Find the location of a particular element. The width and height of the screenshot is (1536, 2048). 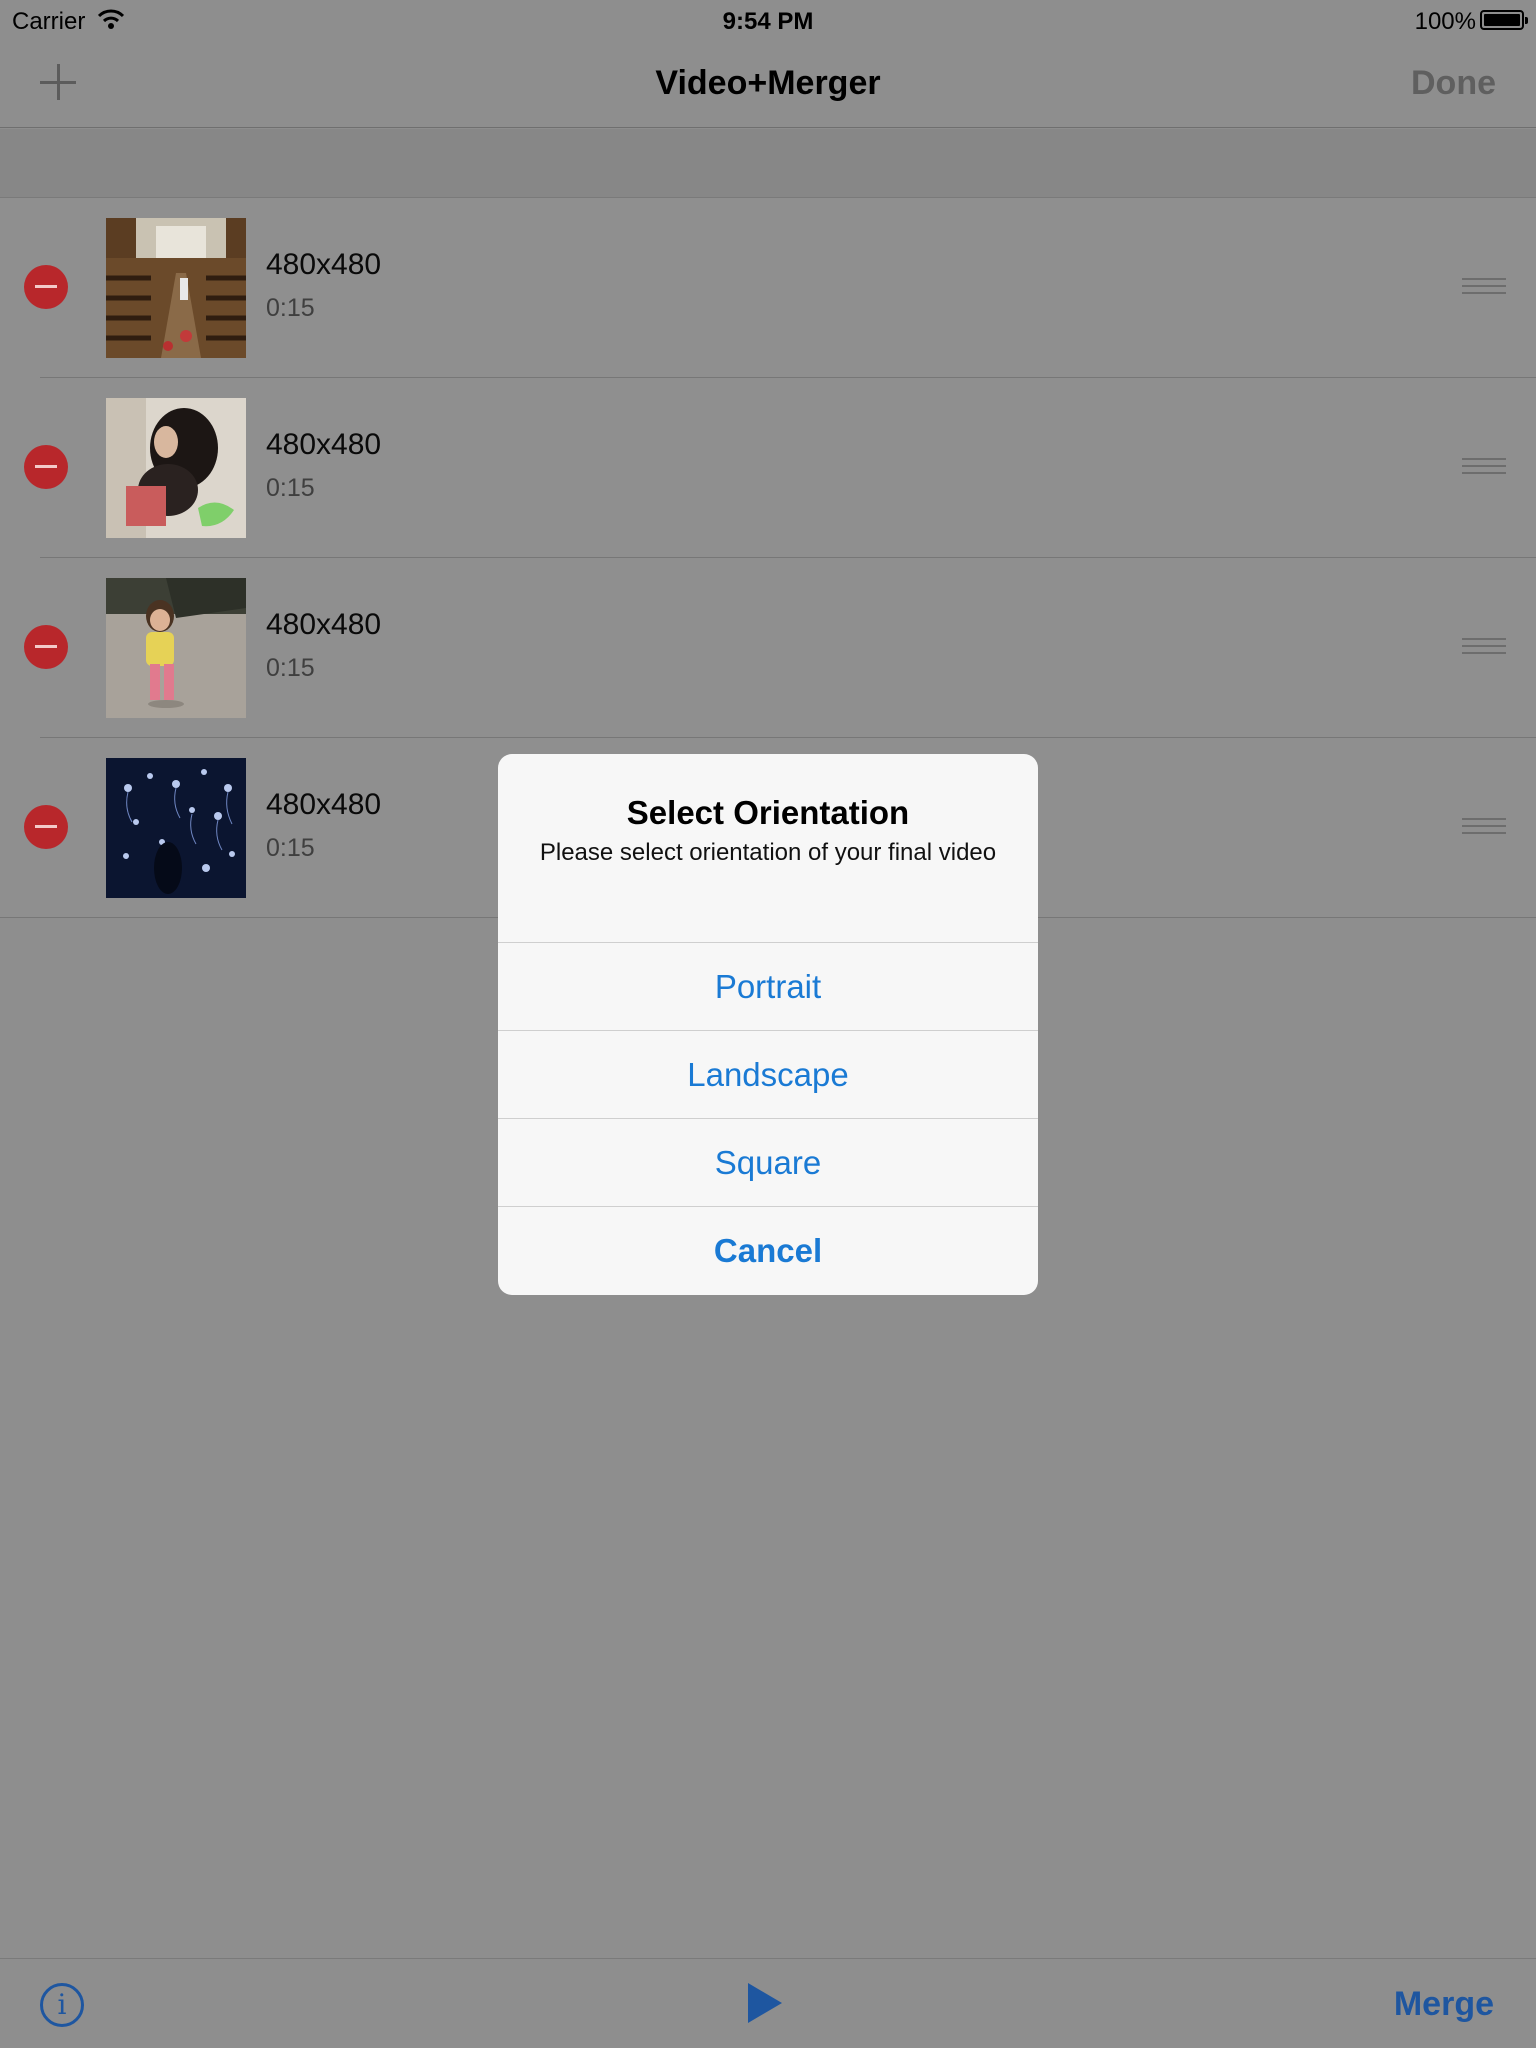

alert-title: Select Orientation is located at coordinates (768, 812).